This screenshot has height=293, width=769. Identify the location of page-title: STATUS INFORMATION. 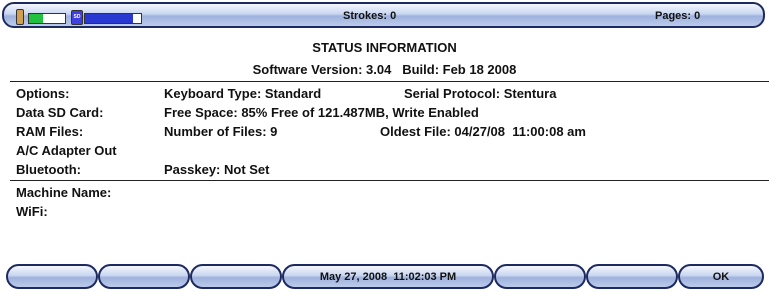
(384, 47).